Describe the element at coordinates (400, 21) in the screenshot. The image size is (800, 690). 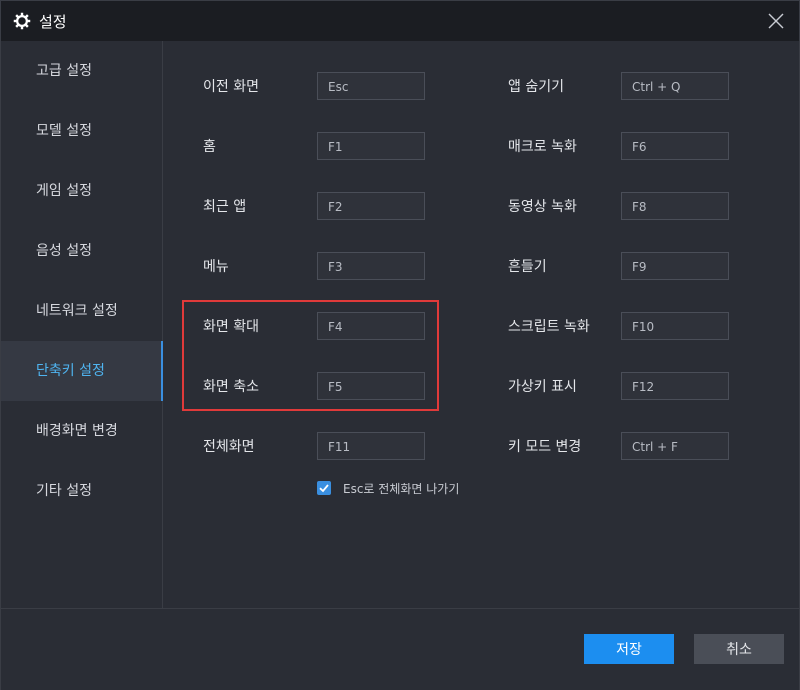
I see `title-bar: 설정` at that location.